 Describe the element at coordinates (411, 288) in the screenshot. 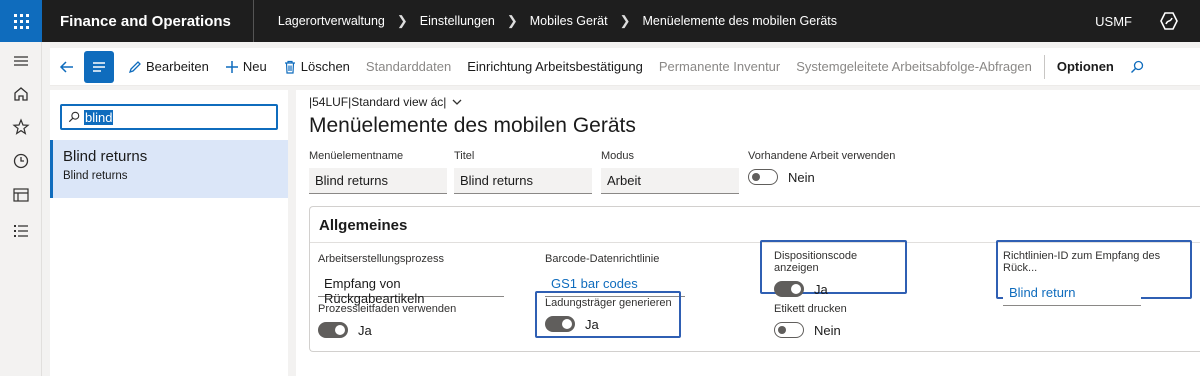

I see `work-creation-process-input: Empfang von Rückgabeartikeln` at that location.